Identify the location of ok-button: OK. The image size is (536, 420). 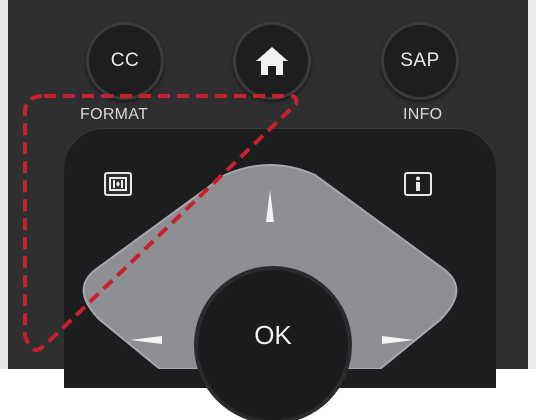
(273, 345).